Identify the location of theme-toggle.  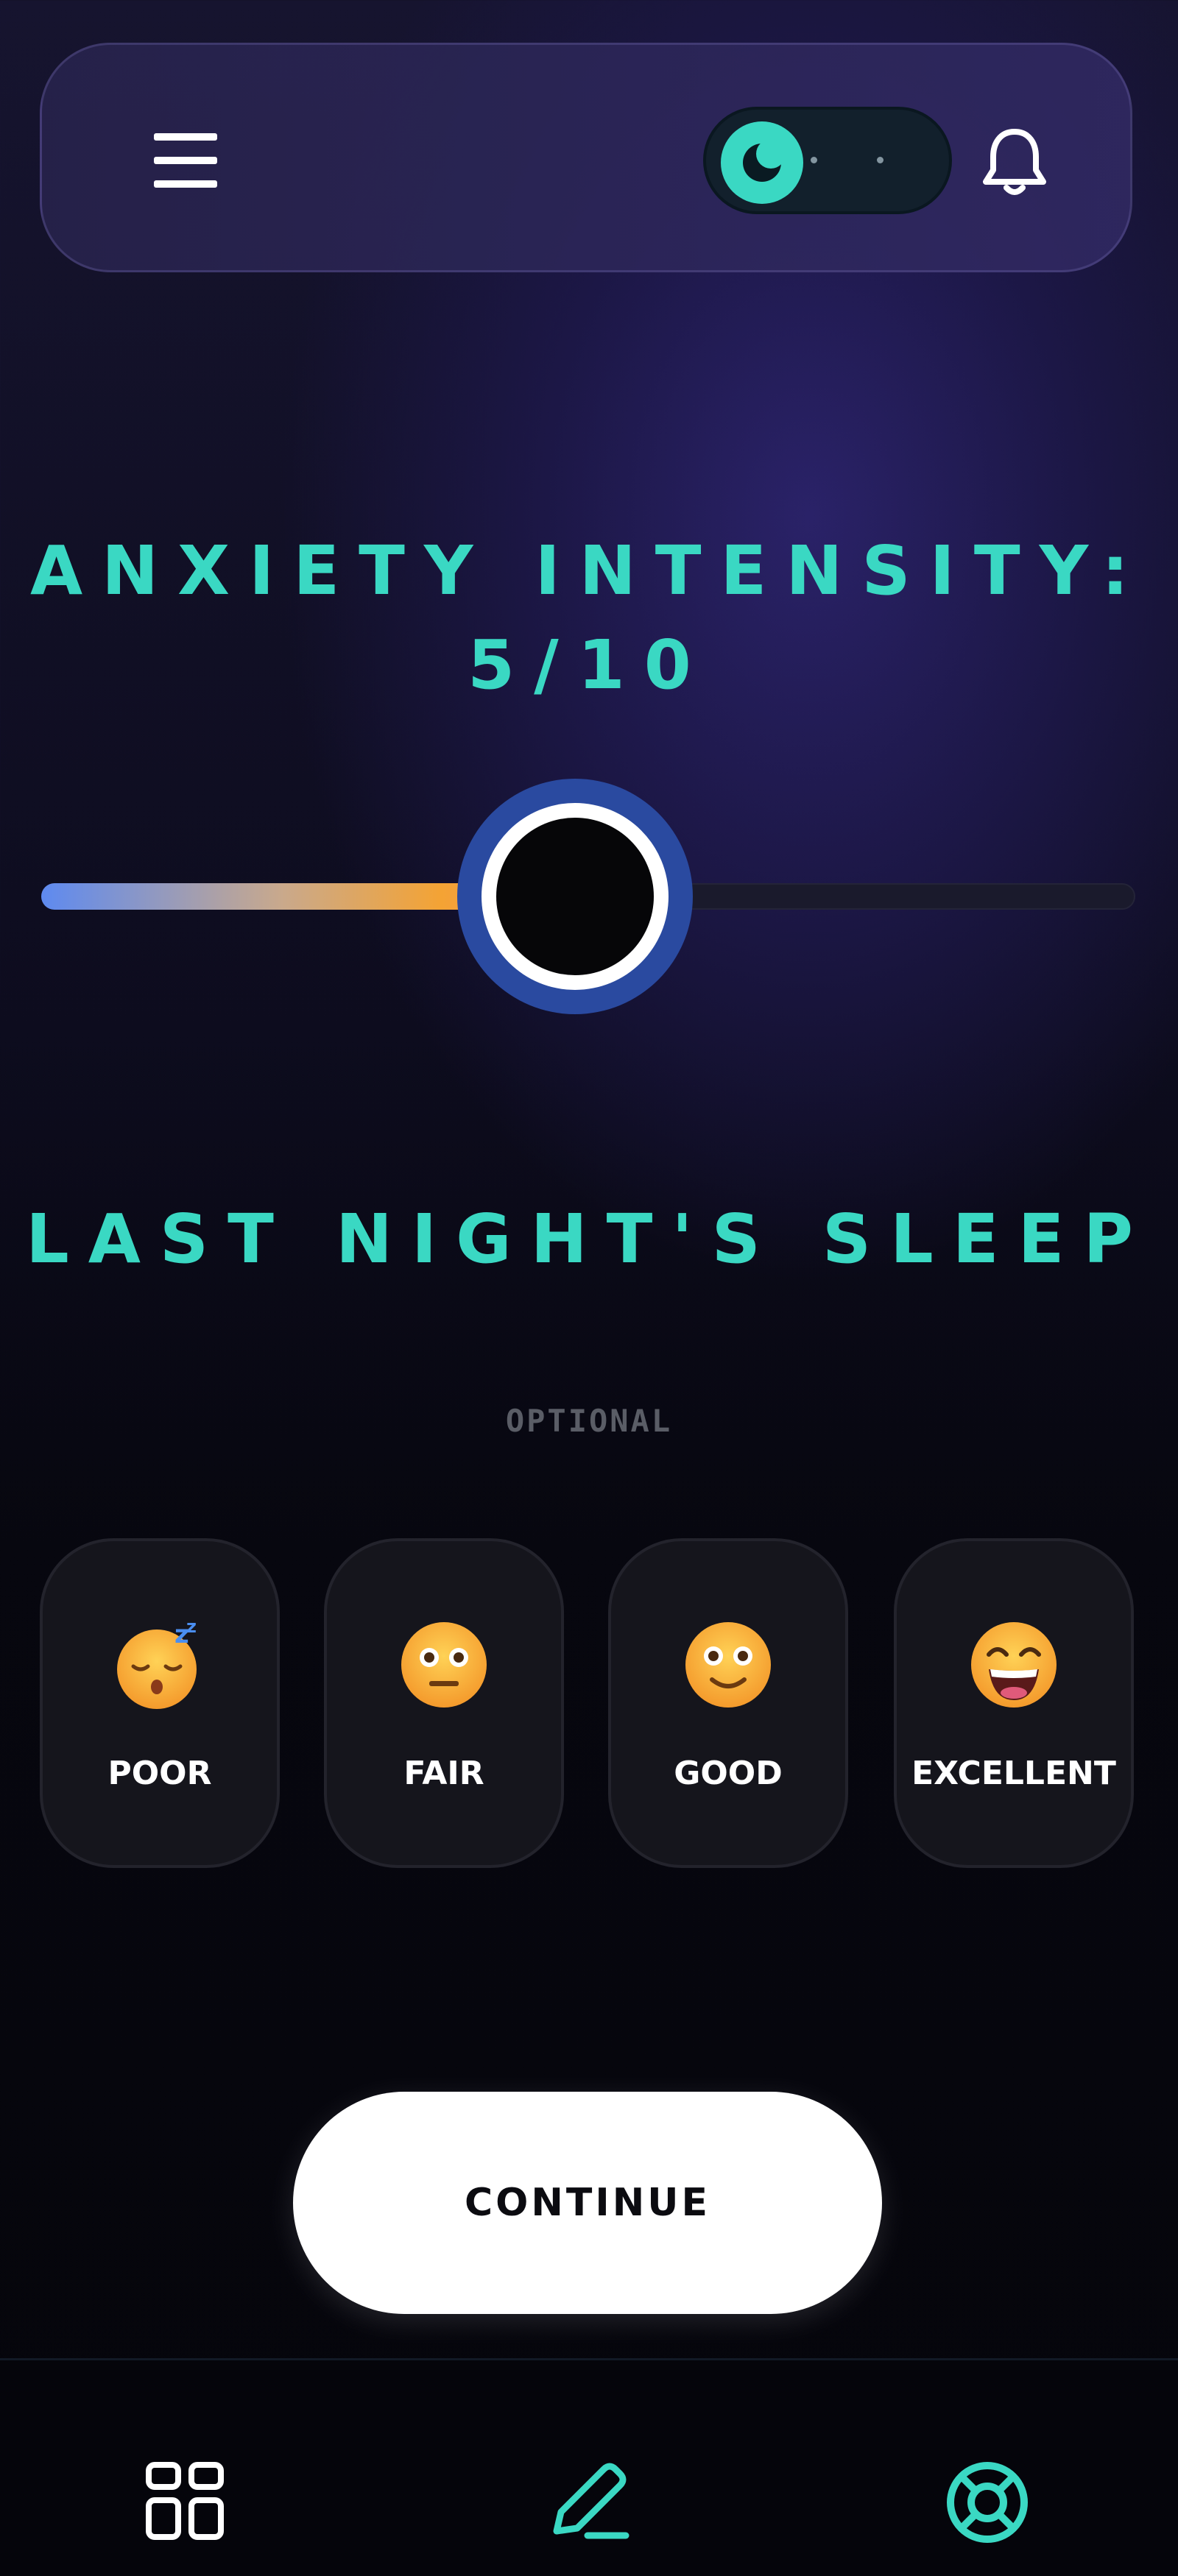
(827, 160).